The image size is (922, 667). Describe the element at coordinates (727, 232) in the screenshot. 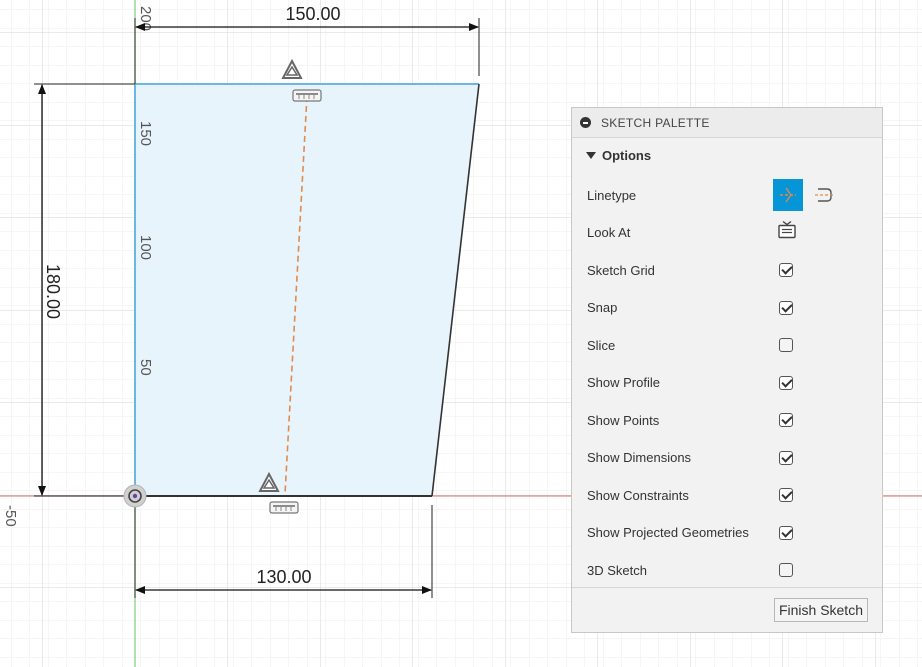

I see `look-at-row: Look At` at that location.